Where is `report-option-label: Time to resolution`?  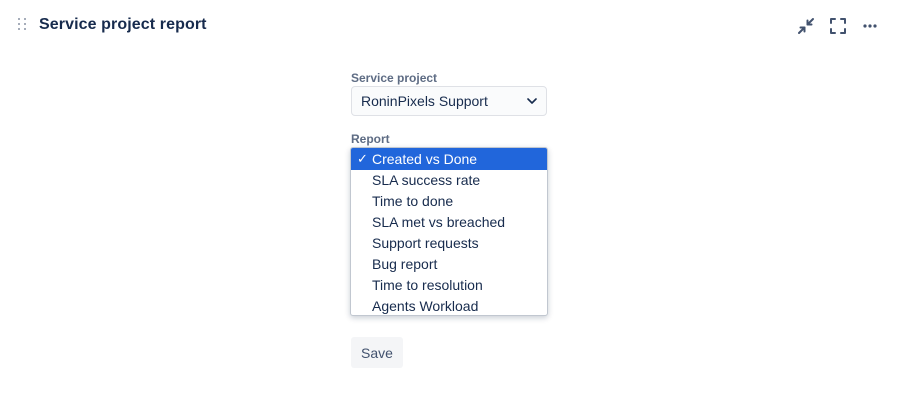
report-option-label: Time to resolution is located at coordinates (427, 285).